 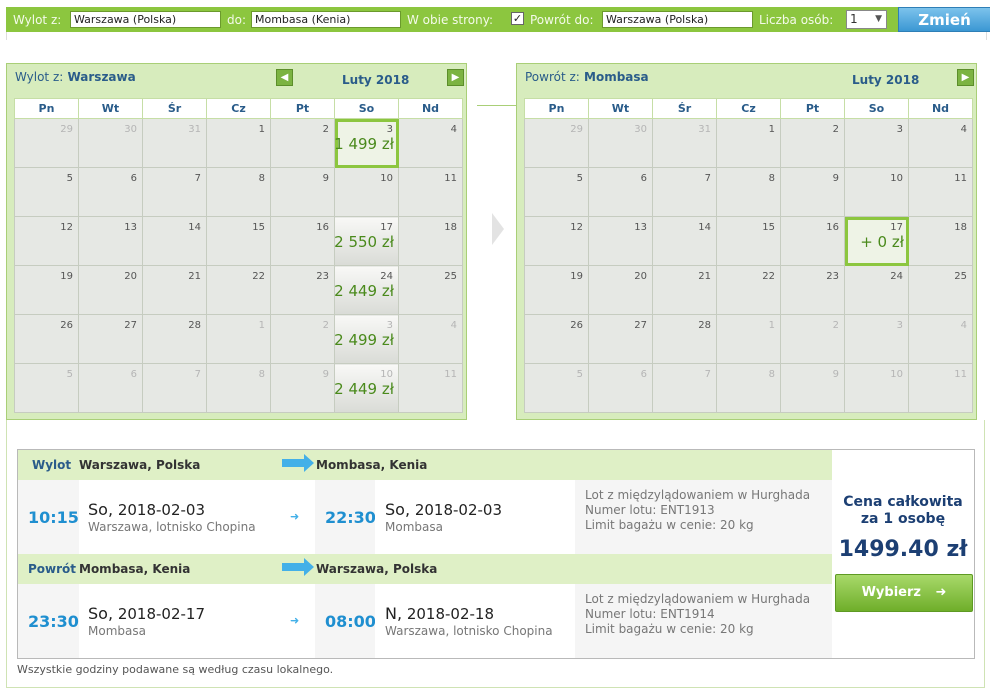 I want to click on calendar-day: 14, so click(x=174, y=241).